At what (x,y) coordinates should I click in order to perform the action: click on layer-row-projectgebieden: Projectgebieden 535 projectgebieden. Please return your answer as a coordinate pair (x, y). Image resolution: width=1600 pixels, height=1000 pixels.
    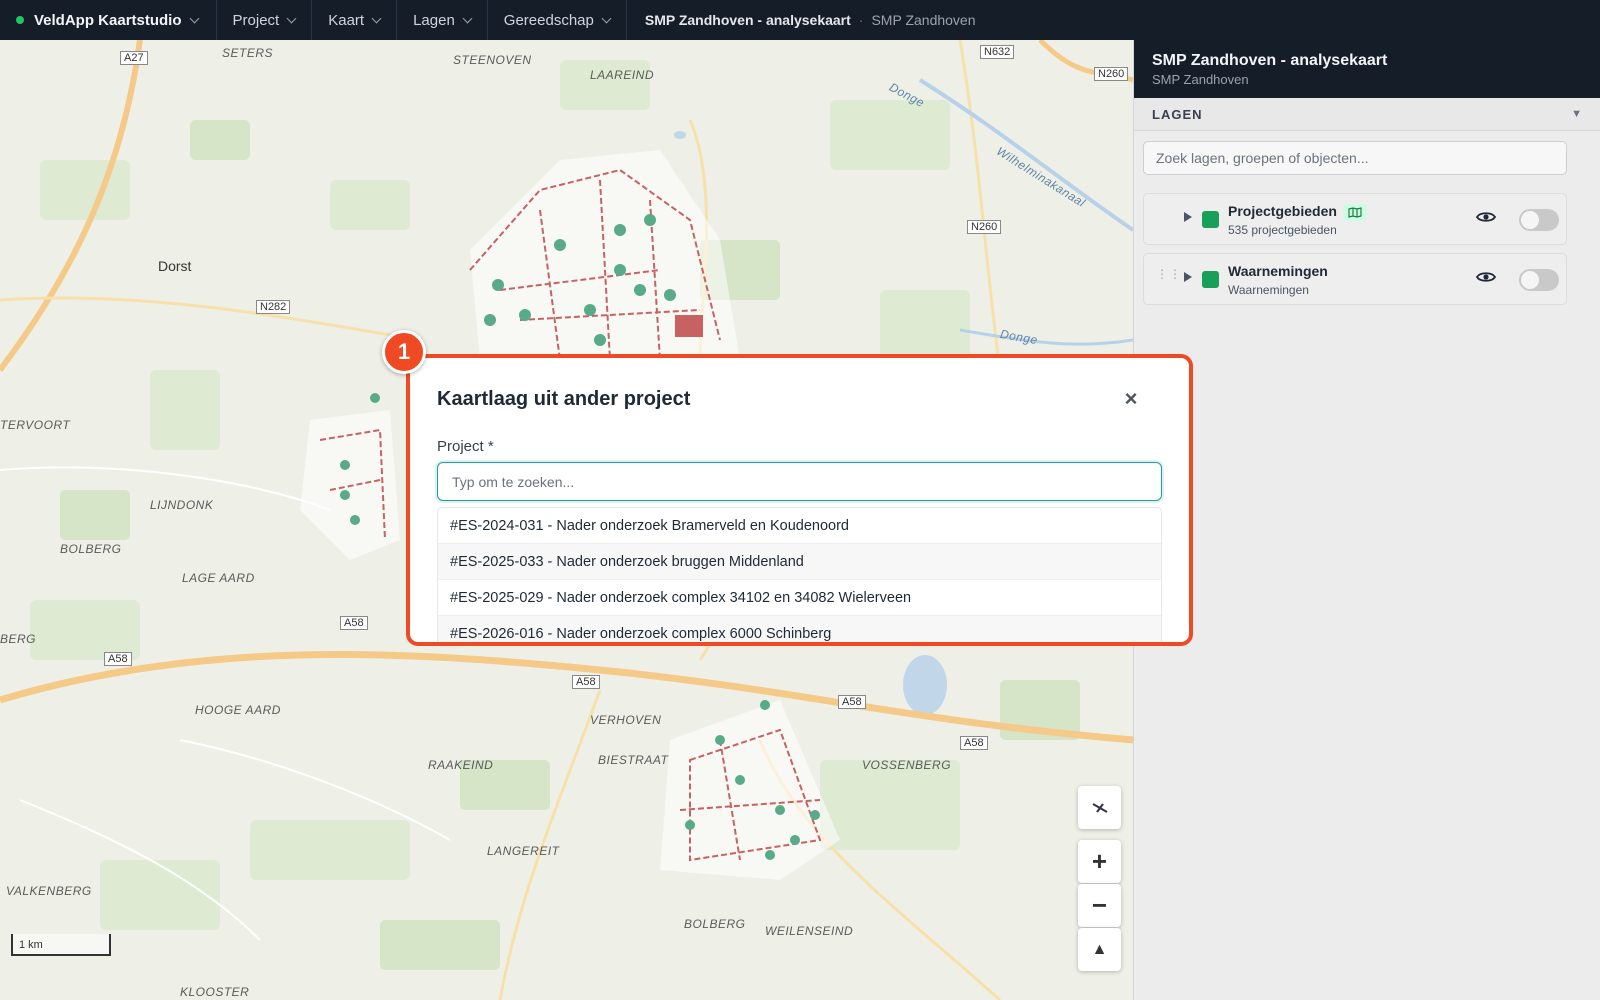
    Looking at the image, I should click on (1355, 219).